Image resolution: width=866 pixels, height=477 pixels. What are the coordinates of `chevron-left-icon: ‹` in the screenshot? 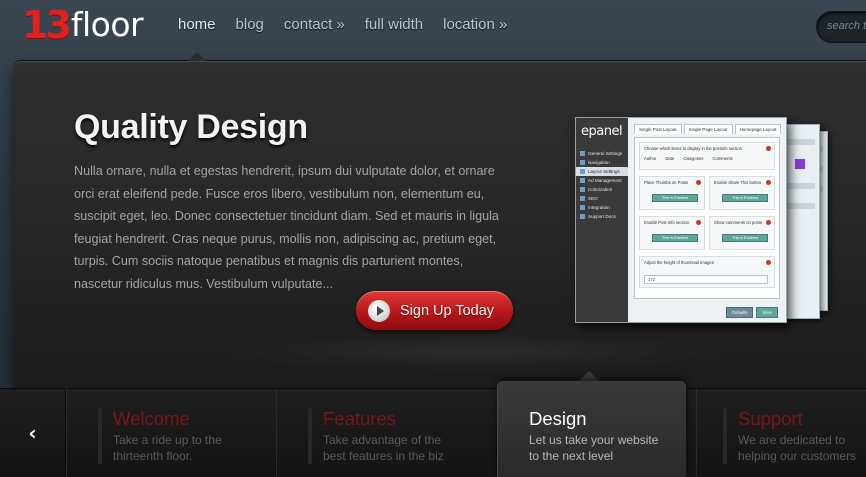 It's located at (32, 432).